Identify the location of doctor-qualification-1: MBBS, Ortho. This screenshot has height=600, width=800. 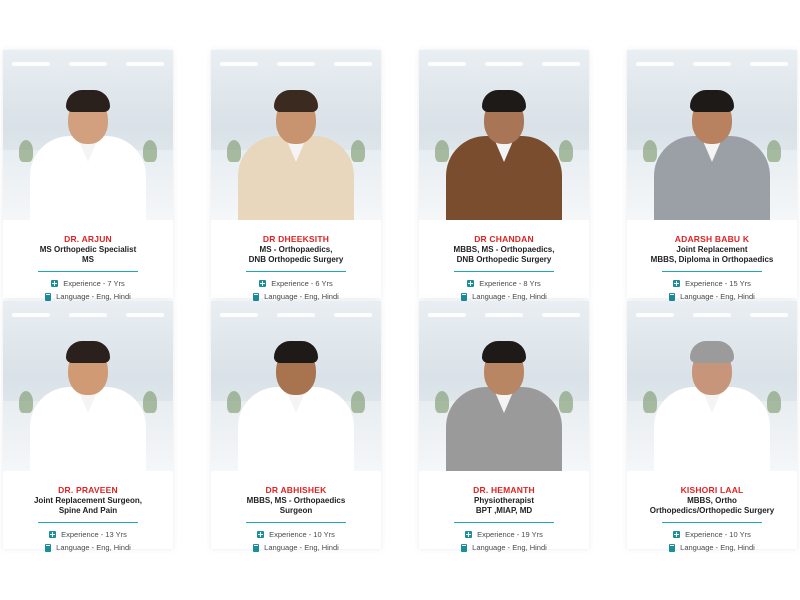
(712, 500).